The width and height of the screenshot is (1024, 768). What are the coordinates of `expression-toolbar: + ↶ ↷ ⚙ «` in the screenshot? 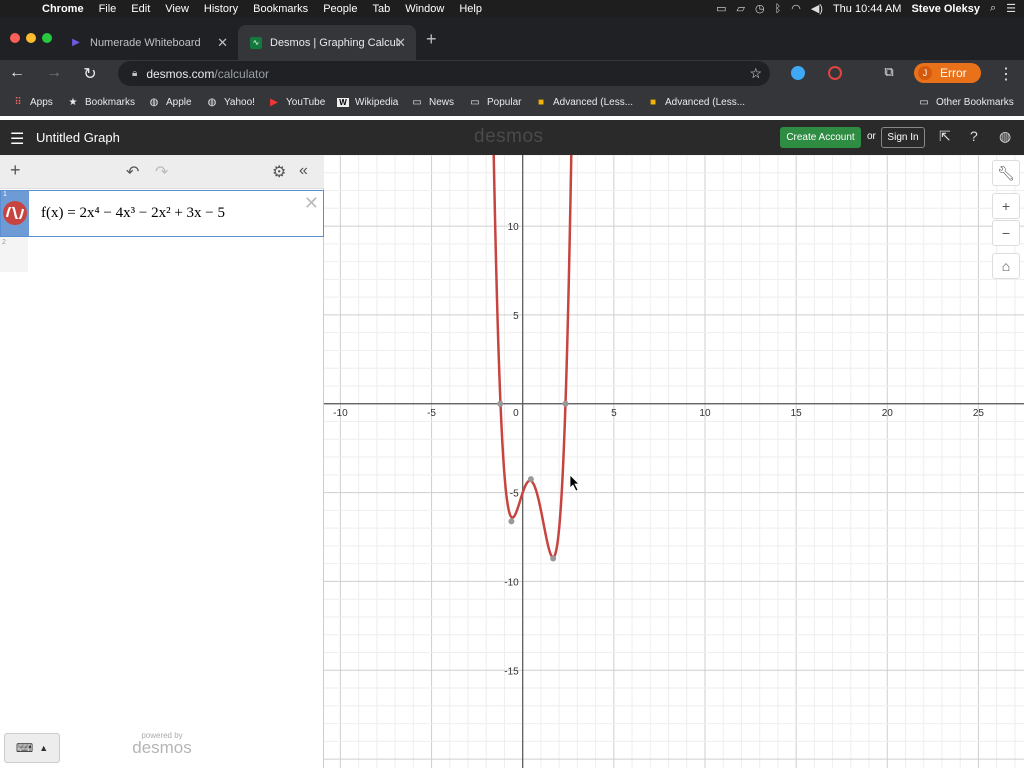 It's located at (162, 172).